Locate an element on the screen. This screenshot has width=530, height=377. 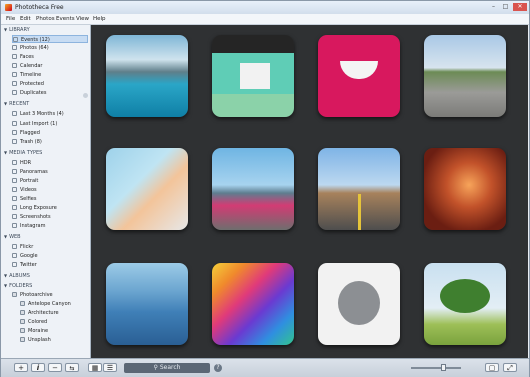
info-button: i is located at coordinates (38, 367).